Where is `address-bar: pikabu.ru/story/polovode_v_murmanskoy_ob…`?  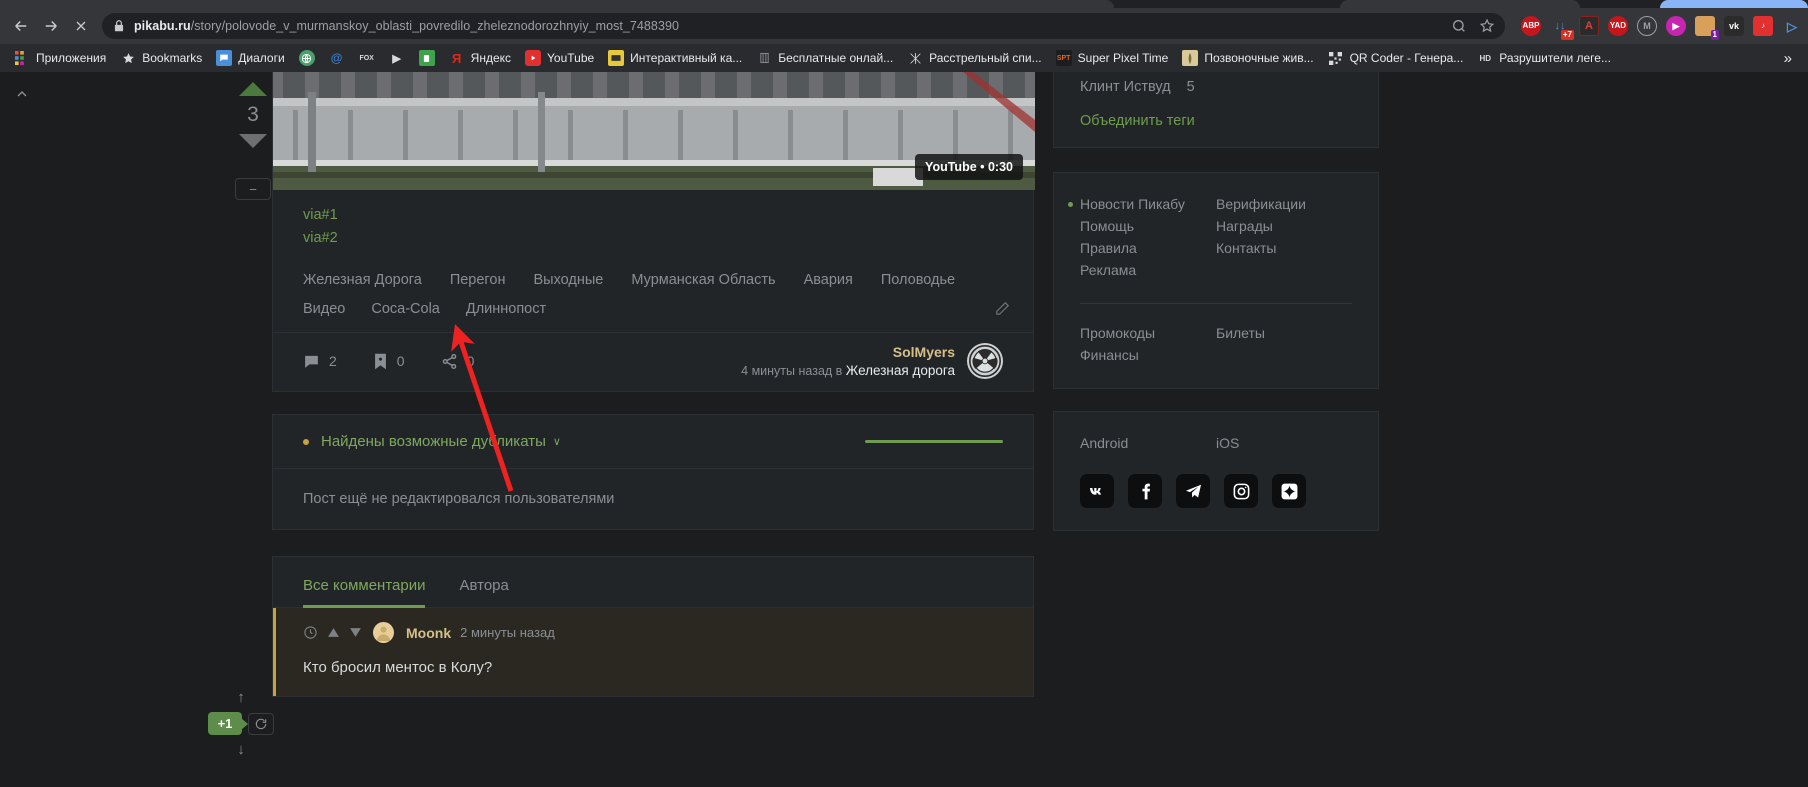
address-bar: pikabu.ru/story/polovode_v_murmanskoy_ob… is located at coordinates (803, 26).